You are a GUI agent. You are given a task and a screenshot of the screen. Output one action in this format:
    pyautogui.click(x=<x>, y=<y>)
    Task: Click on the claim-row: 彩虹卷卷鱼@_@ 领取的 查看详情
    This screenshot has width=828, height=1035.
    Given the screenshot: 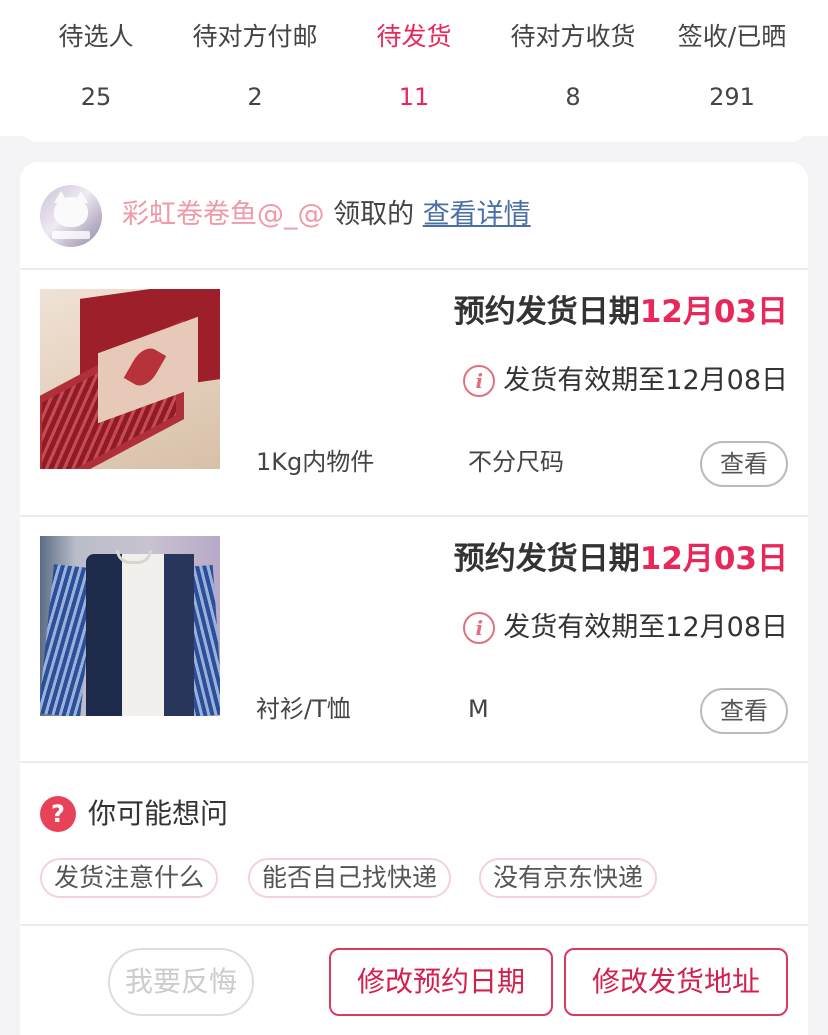 What is the action you would take?
    pyautogui.click(x=414, y=215)
    